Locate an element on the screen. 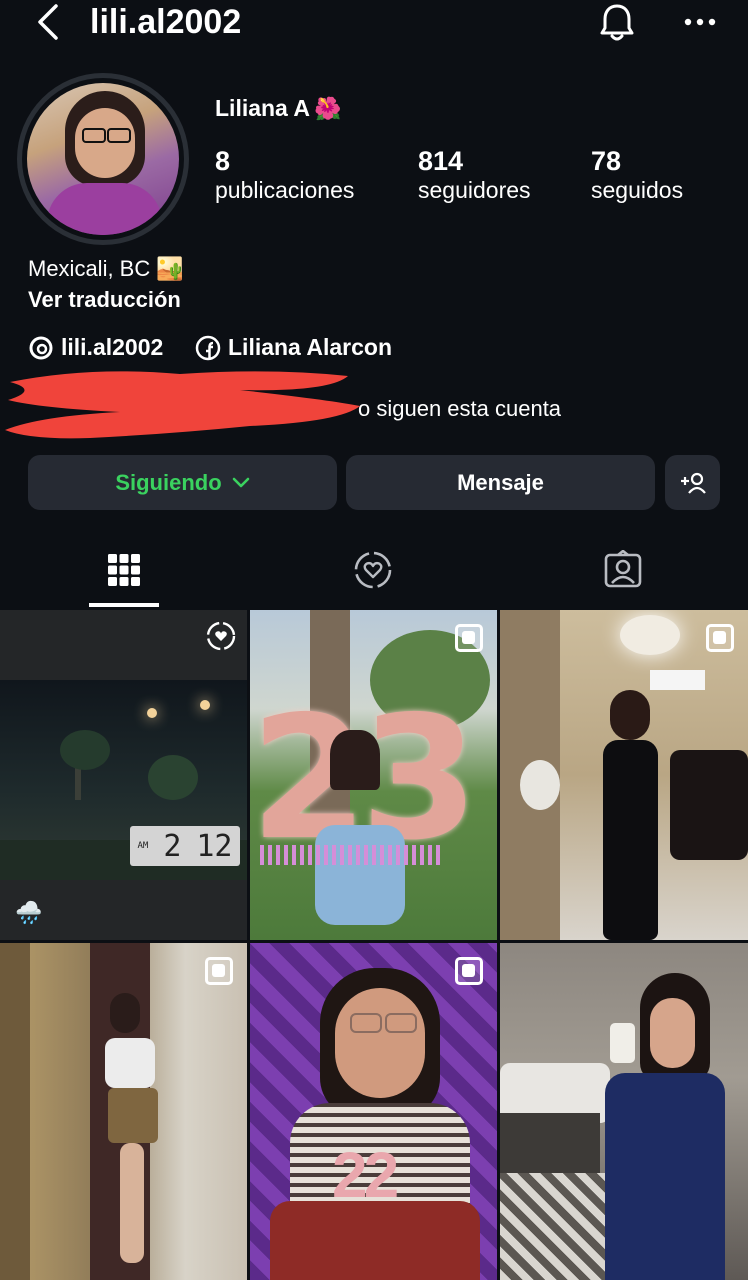 The image size is (748, 1280). person-tag-icon is located at coordinates (623, 569).